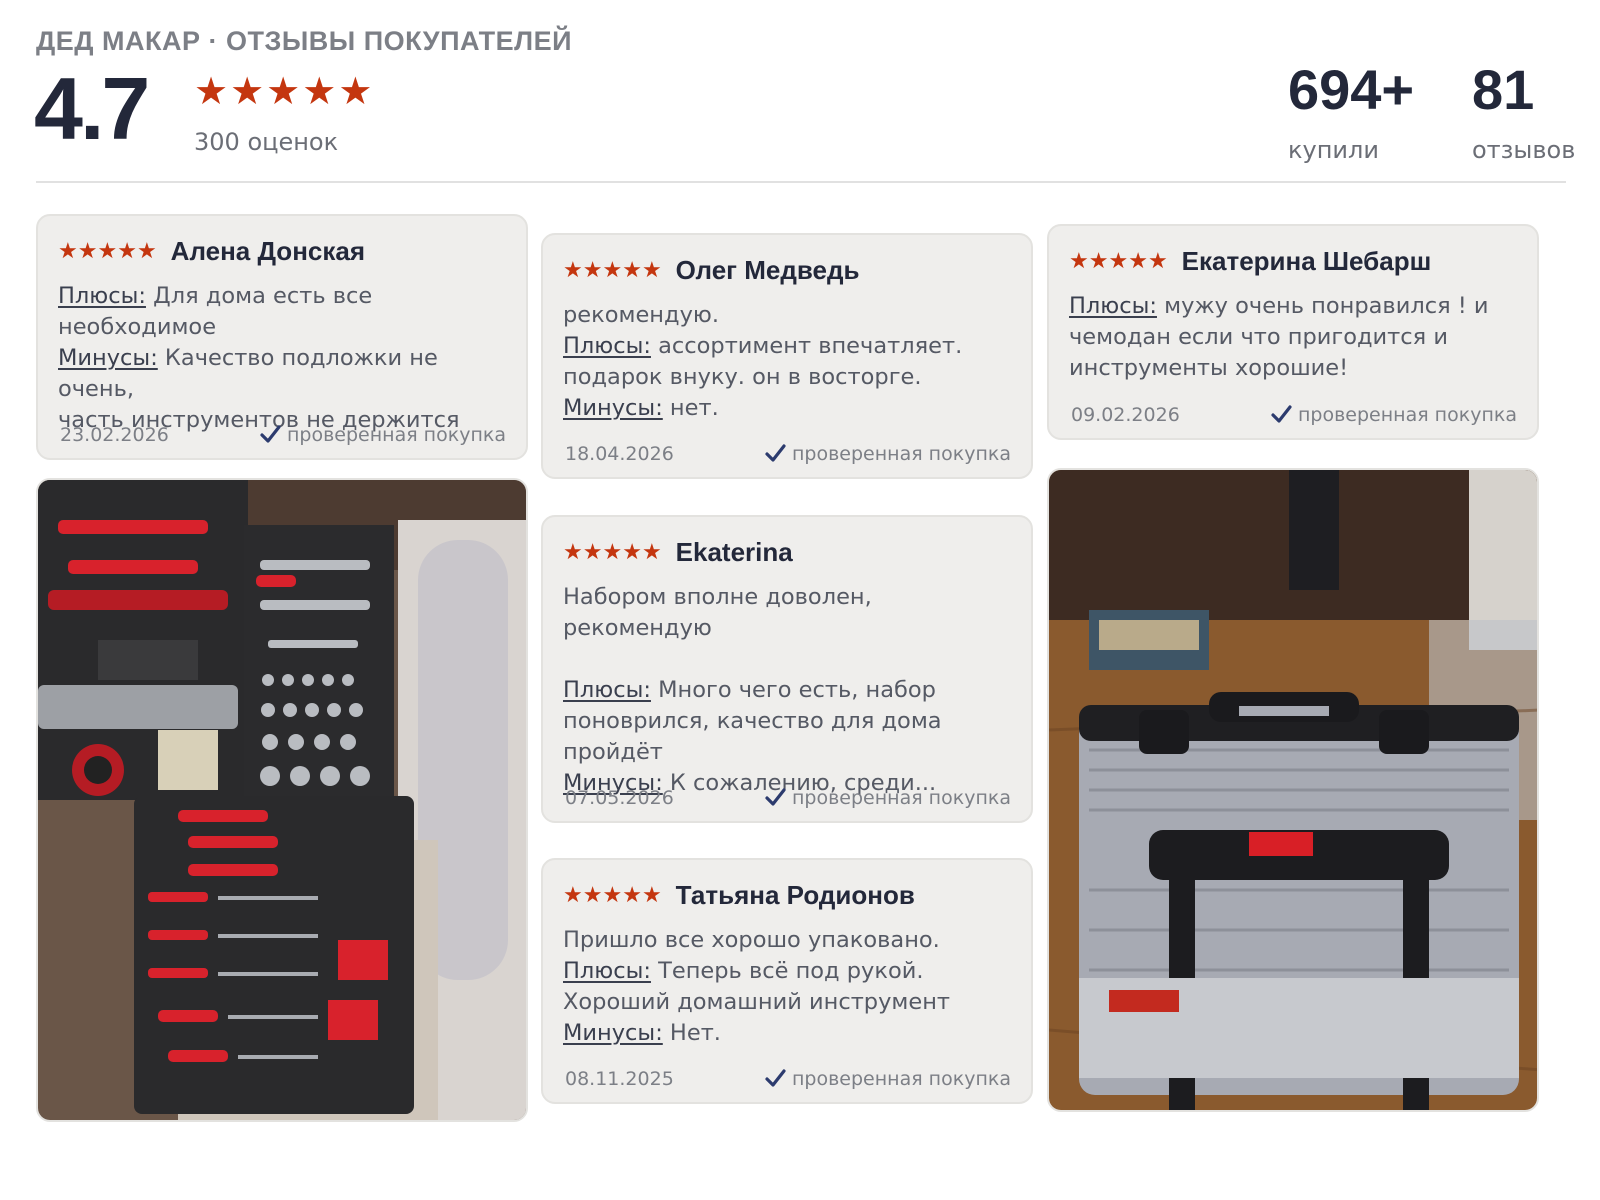 The width and height of the screenshot is (1600, 1200). Describe the element at coordinates (282, 374) in the screenshot. I see `review-line: Минусы: Качество подложки не очень,` at that location.